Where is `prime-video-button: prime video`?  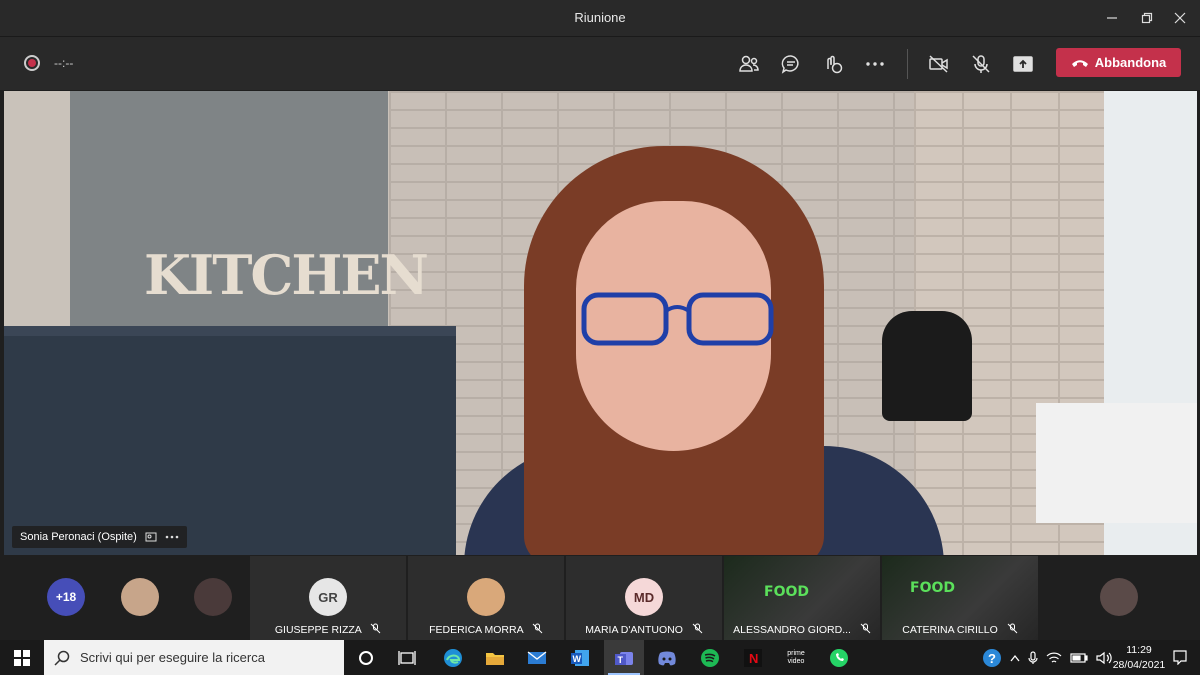
prime-video-button: prime video is located at coordinates (796, 657).